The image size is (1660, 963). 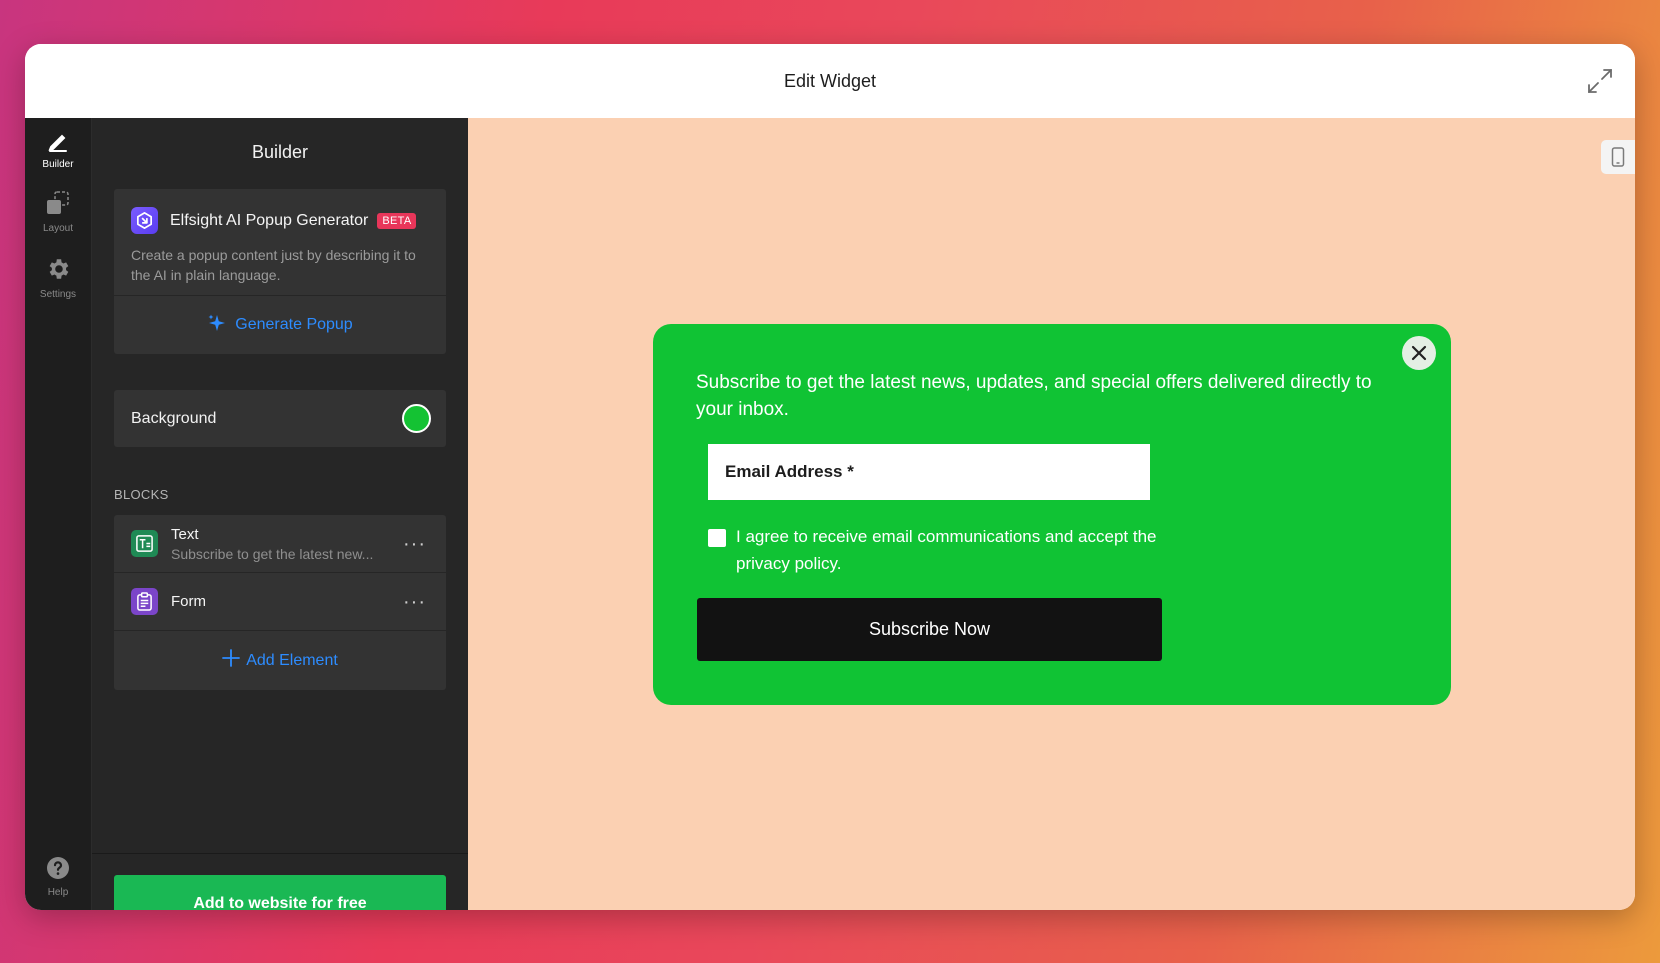 What do you see at coordinates (58, 228) in the screenshot?
I see `rail-item-label: Layout` at bounding box center [58, 228].